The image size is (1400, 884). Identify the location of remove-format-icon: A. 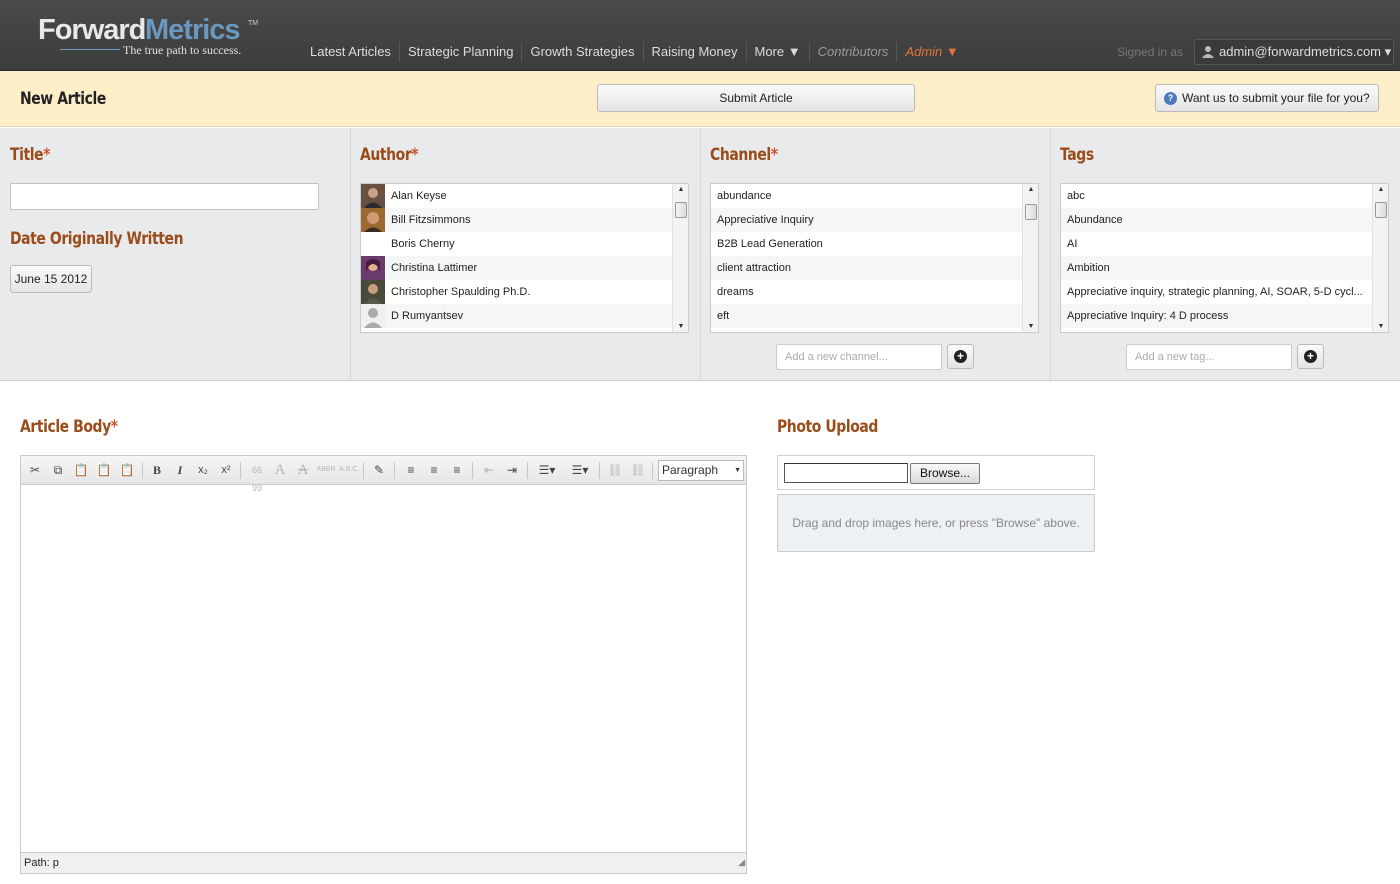
(303, 470).